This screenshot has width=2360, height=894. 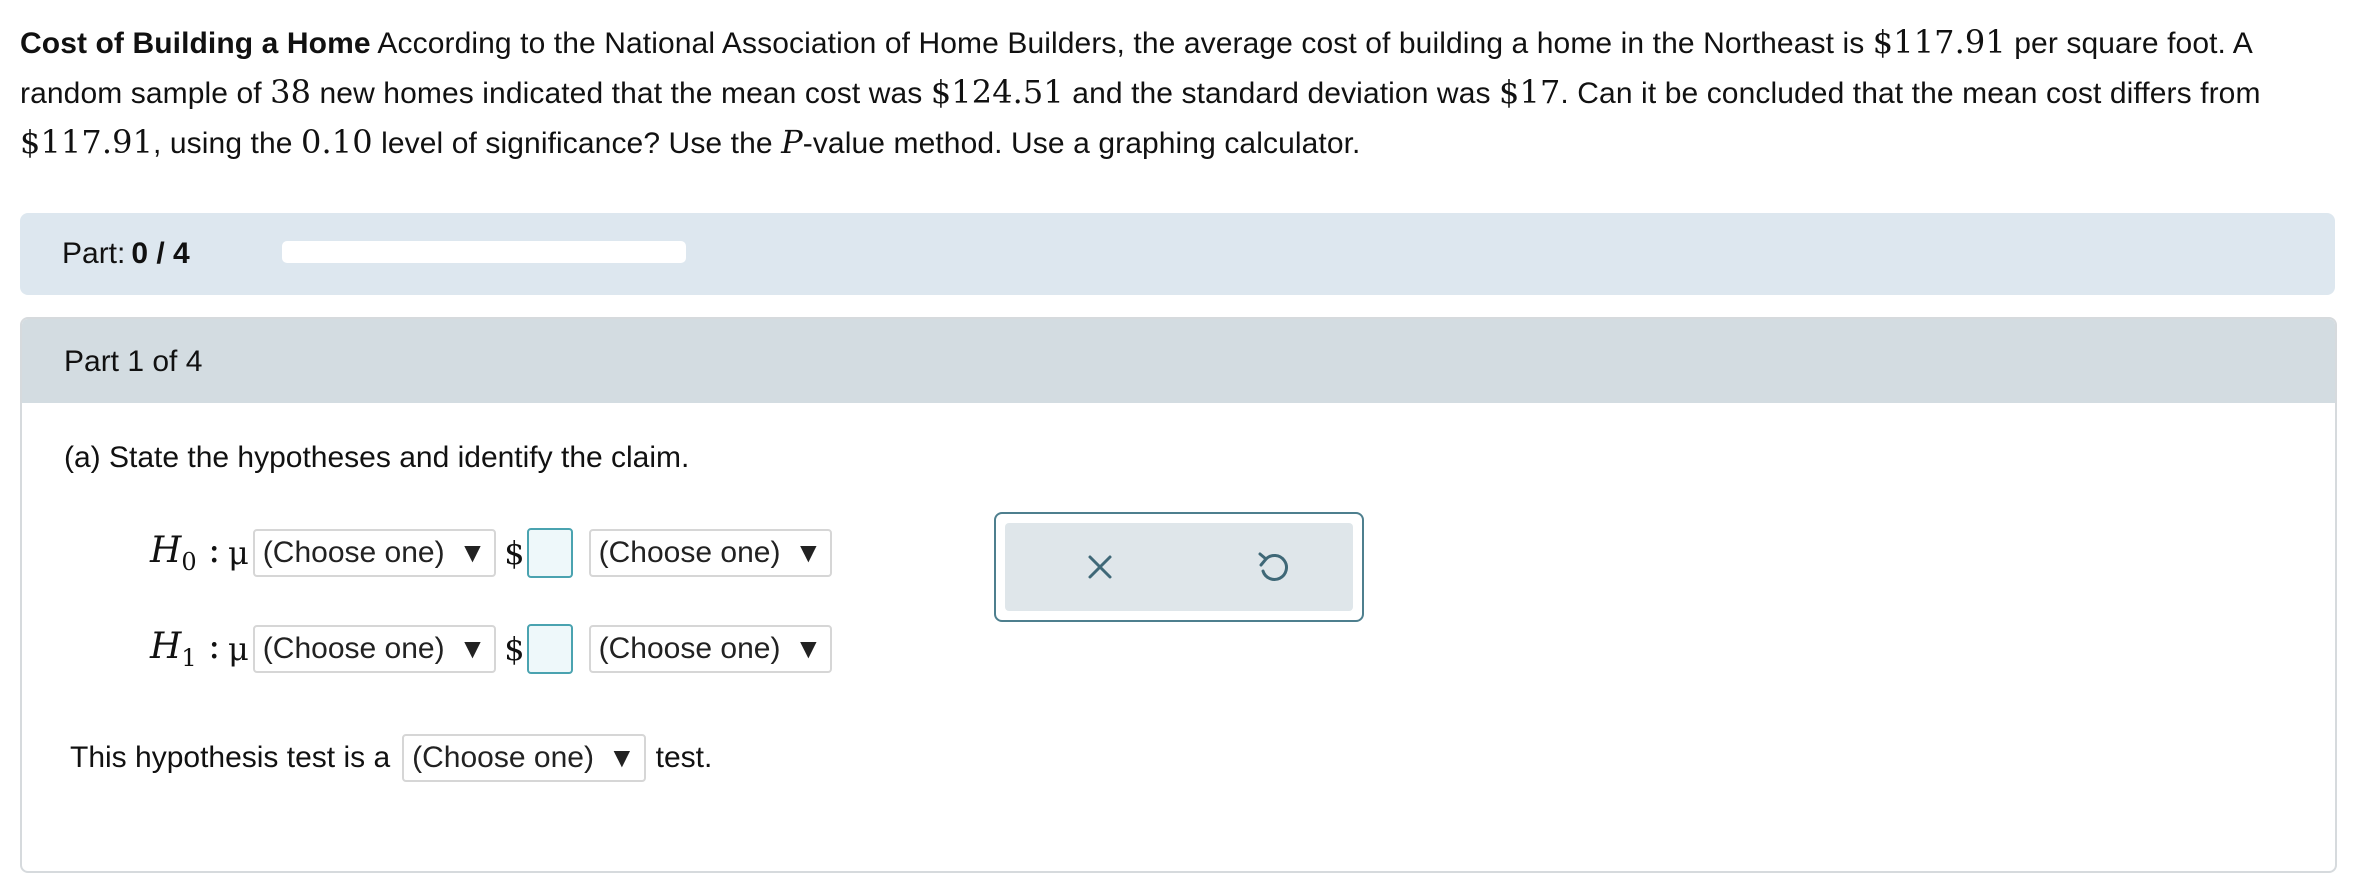 I want to click on clear-button, so click(x=1100, y=567).